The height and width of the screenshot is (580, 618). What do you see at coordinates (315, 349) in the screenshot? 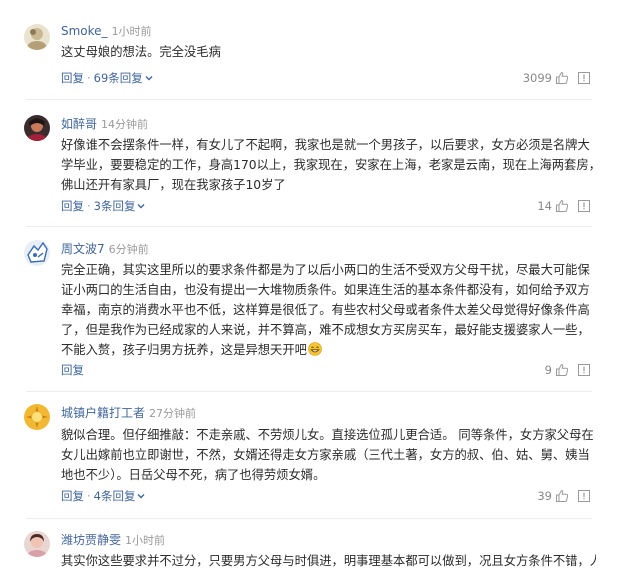
I see `grin-emoji-icon` at bounding box center [315, 349].